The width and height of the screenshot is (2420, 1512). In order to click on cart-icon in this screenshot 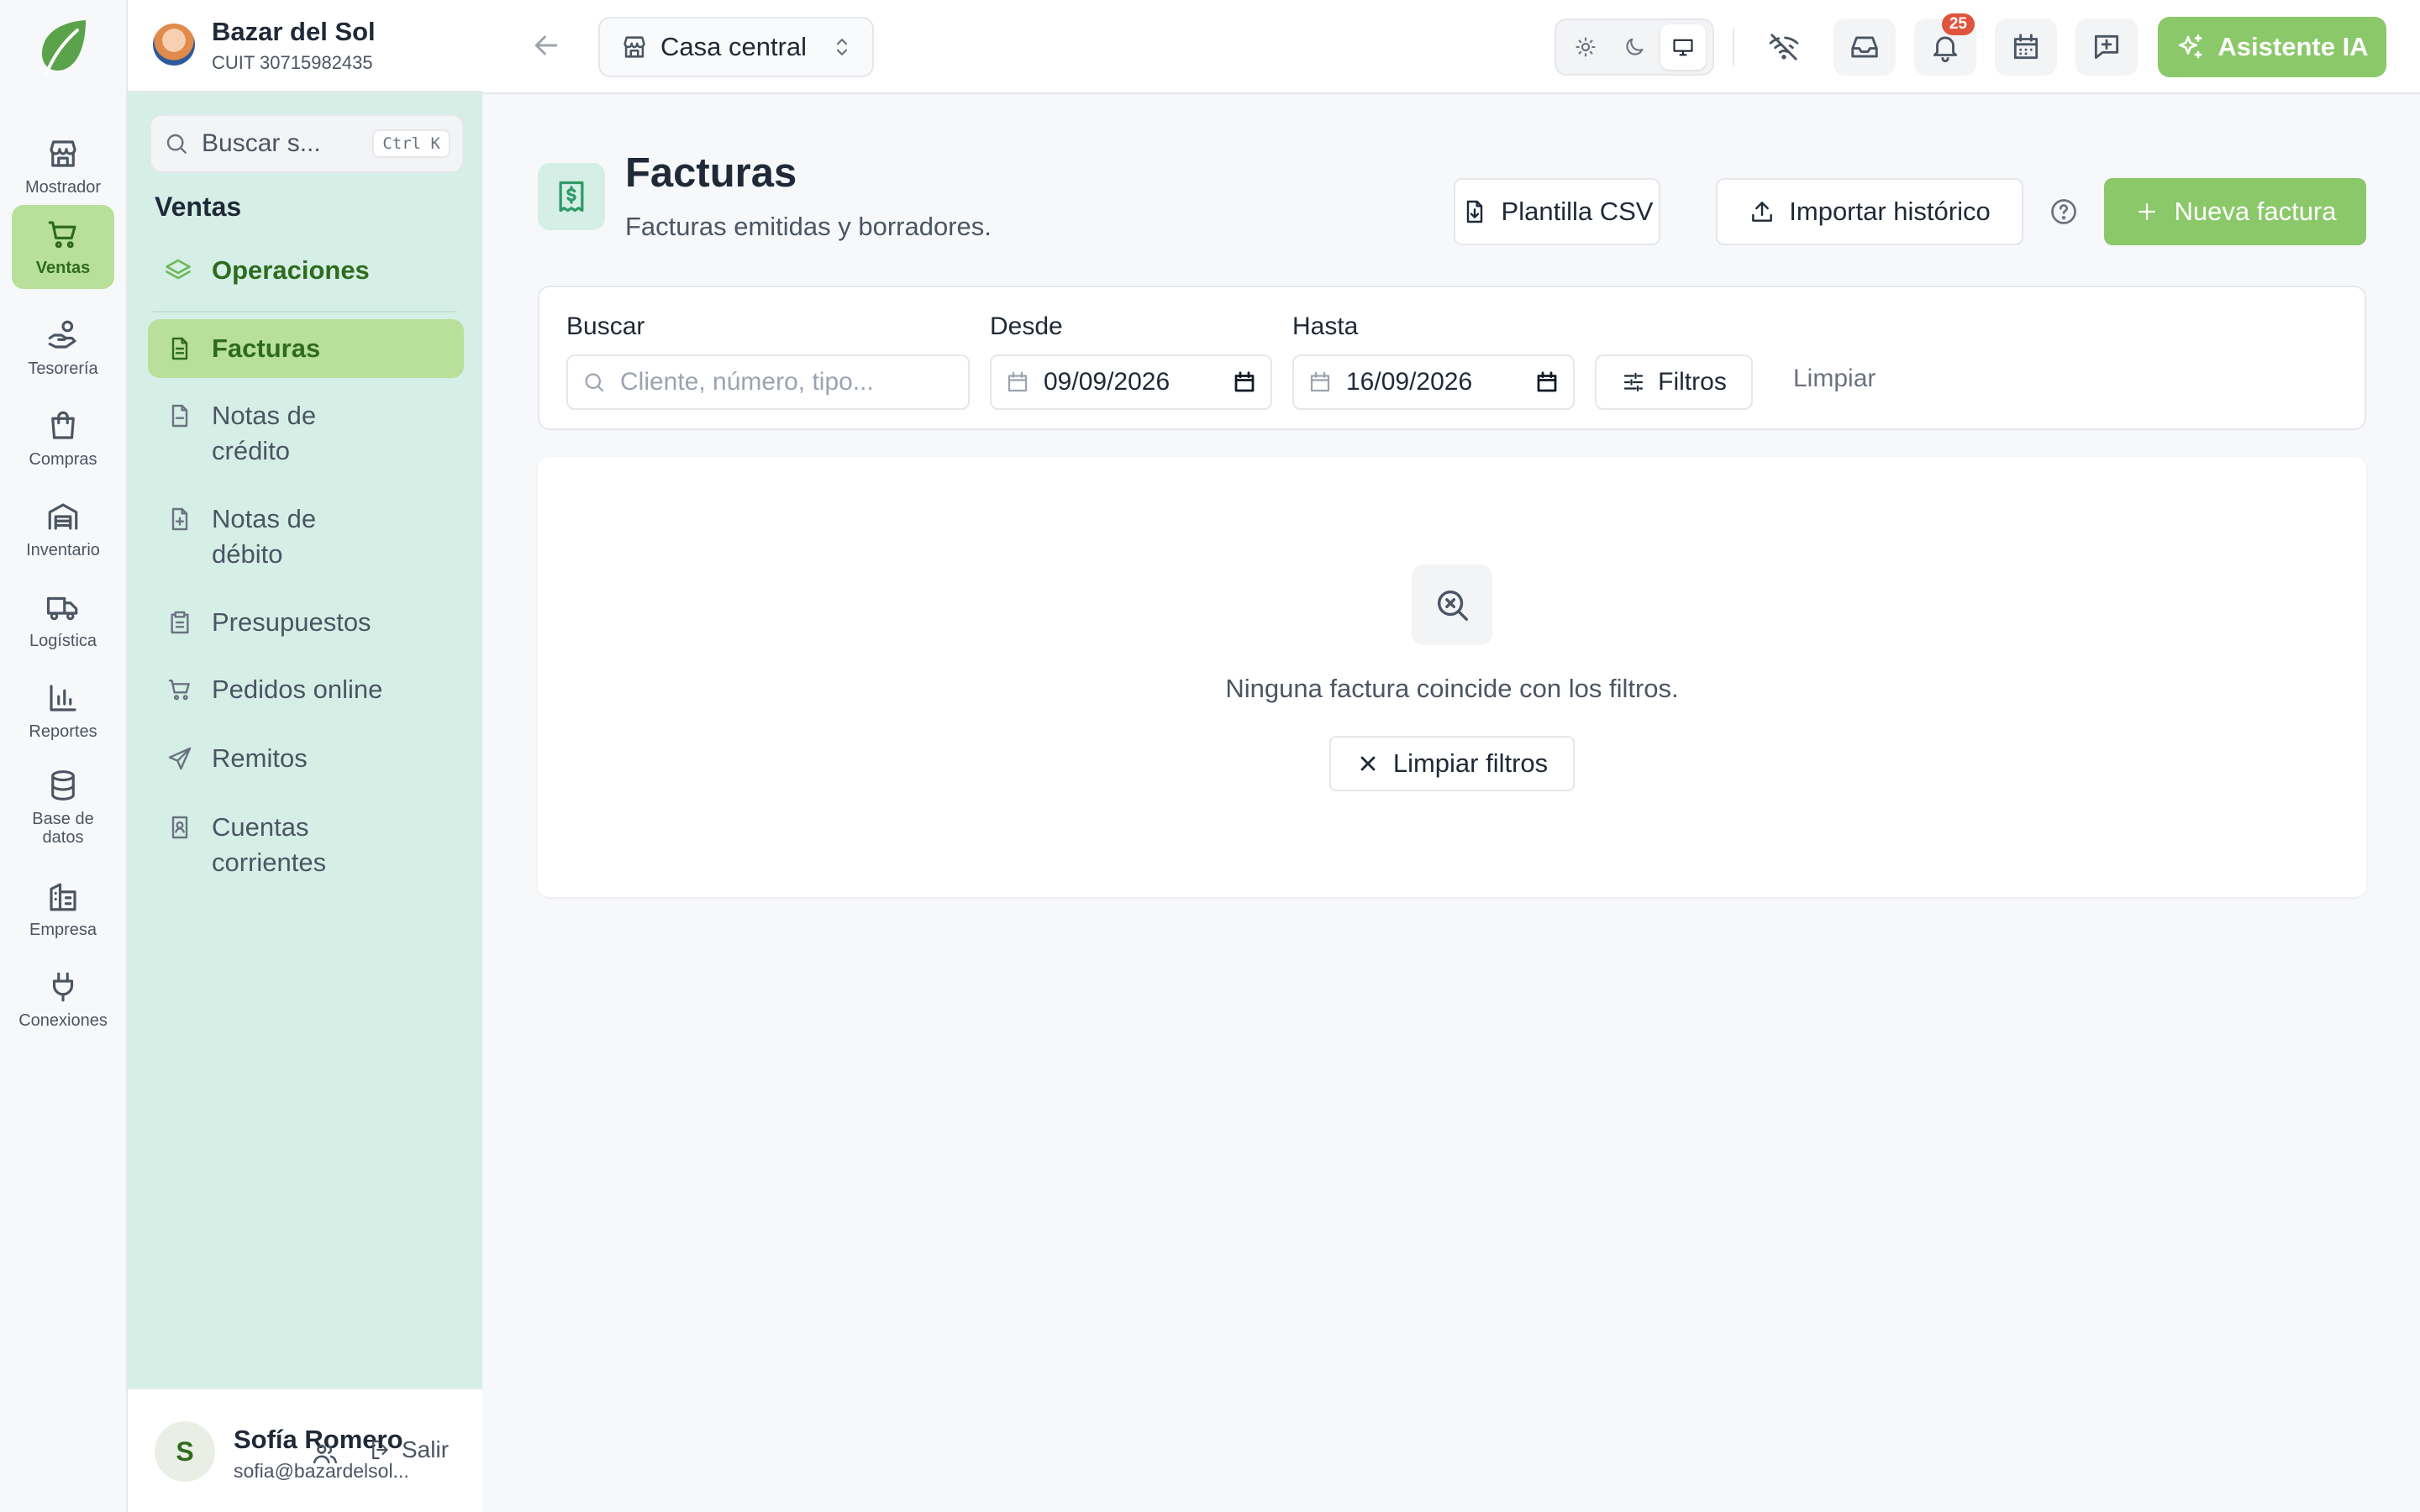, I will do `click(179, 690)`.